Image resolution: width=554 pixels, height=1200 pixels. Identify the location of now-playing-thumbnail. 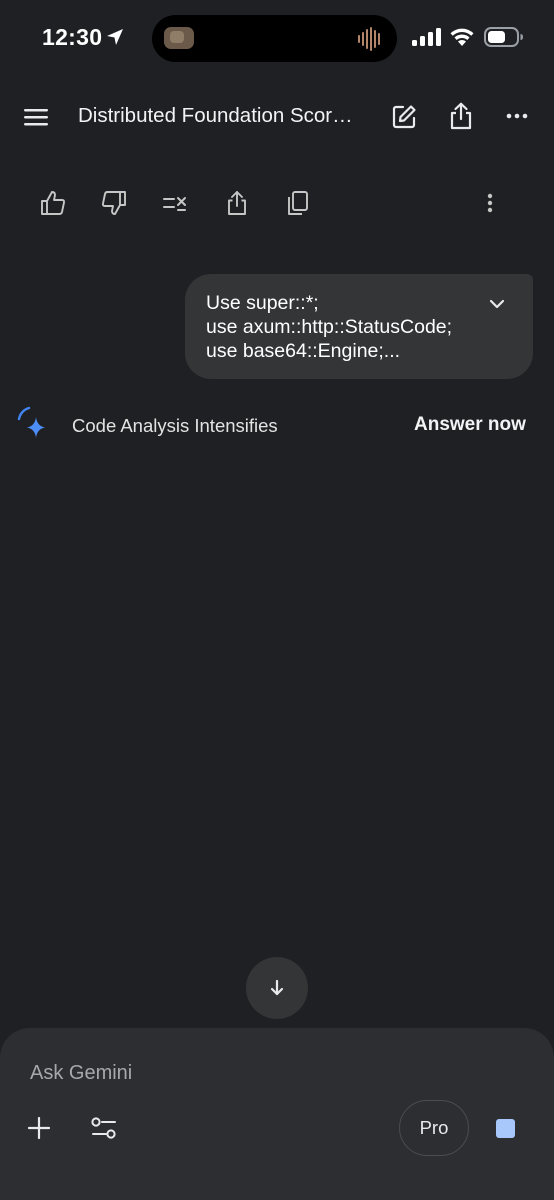
(179, 38).